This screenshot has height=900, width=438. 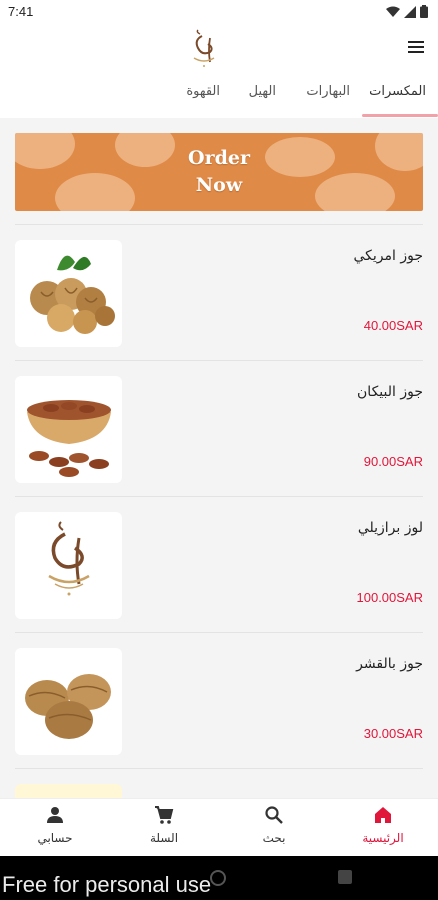 I want to click on person-icon, so click(x=55, y=815).